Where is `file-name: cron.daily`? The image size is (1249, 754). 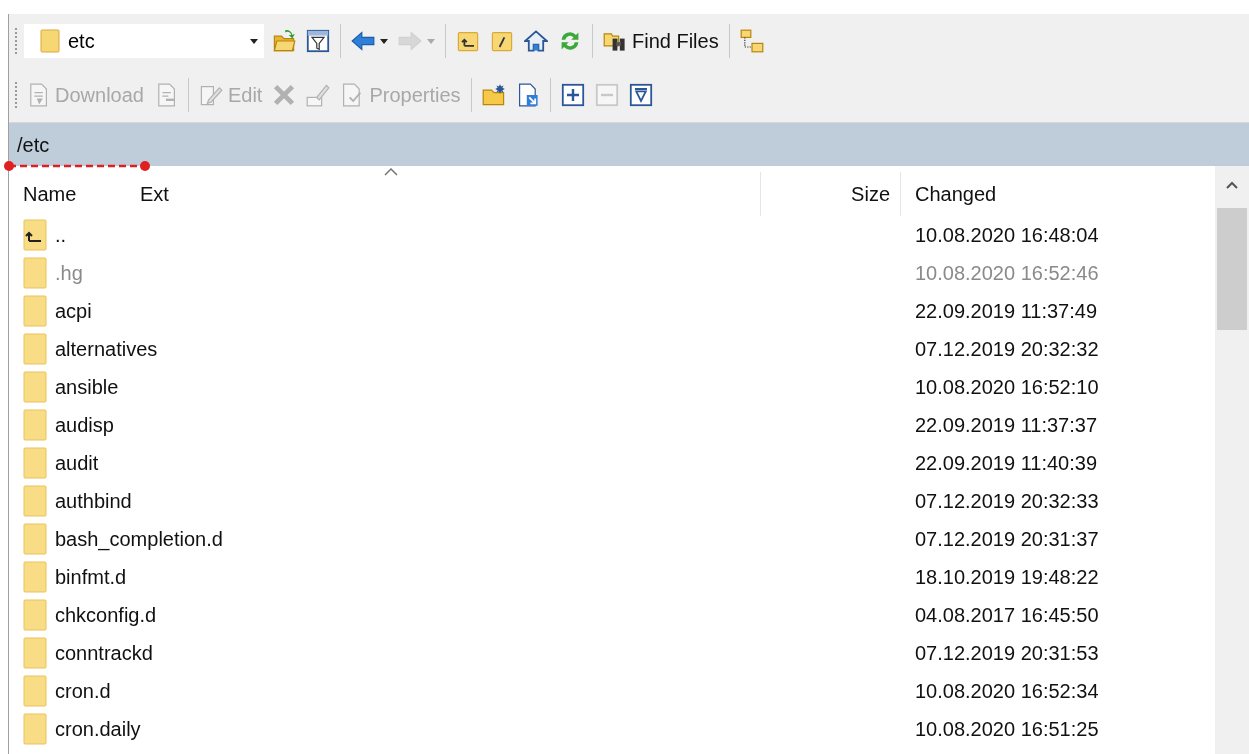
file-name: cron.daily is located at coordinates (98, 729).